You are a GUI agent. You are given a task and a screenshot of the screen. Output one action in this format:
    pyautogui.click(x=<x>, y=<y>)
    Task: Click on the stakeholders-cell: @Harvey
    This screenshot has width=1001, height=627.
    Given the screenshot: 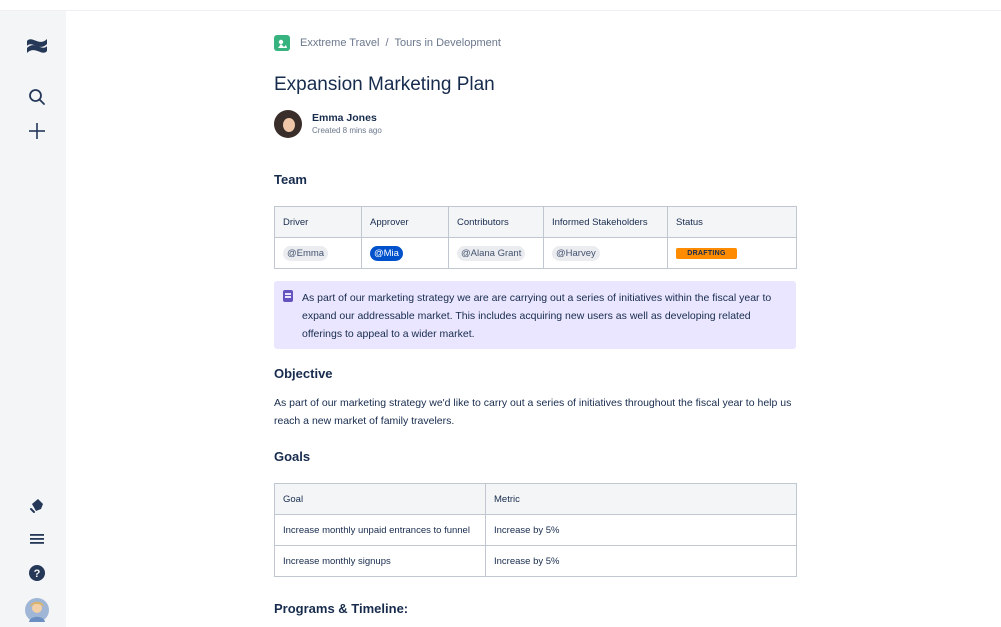 What is the action you would take?
    pyautogui.click(x=605, y=253)
    